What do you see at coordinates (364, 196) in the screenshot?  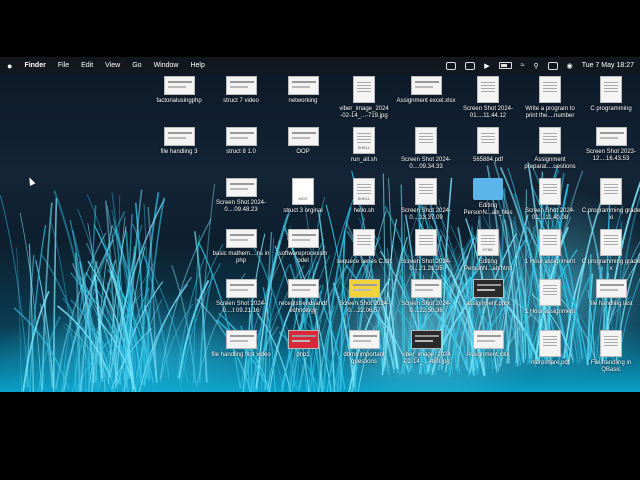 I see `desktop-file-icon: SHELL hello.sh` at bounding box center [364, 196].